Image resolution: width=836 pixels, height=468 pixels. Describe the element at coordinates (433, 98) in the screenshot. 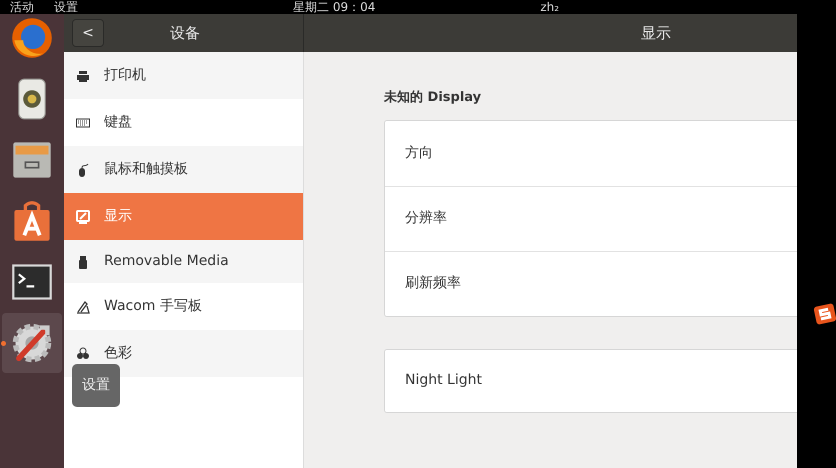

I see `section-heading: 未知的 Display` at that location.